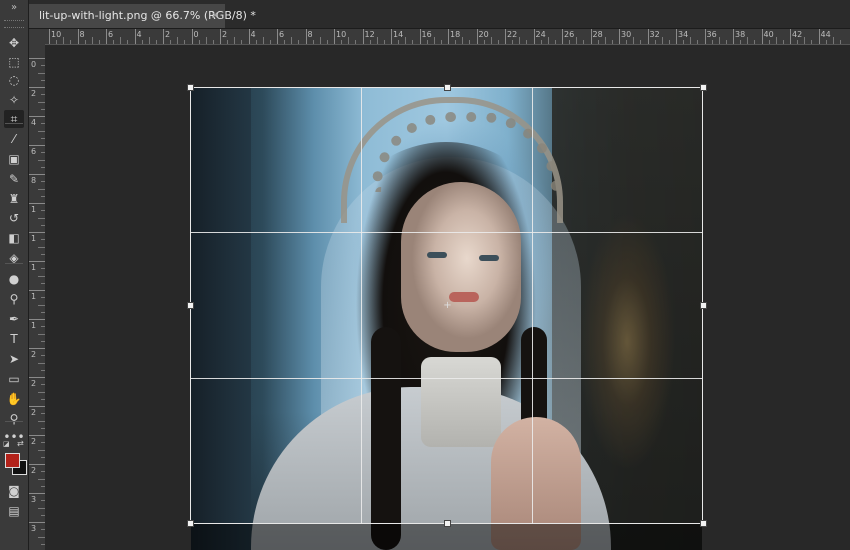 This screenshot has width=850, height=550. Describe the element at coordinates (703, 87) in the screenshot. I see `crop-handle-top-right` at that location.